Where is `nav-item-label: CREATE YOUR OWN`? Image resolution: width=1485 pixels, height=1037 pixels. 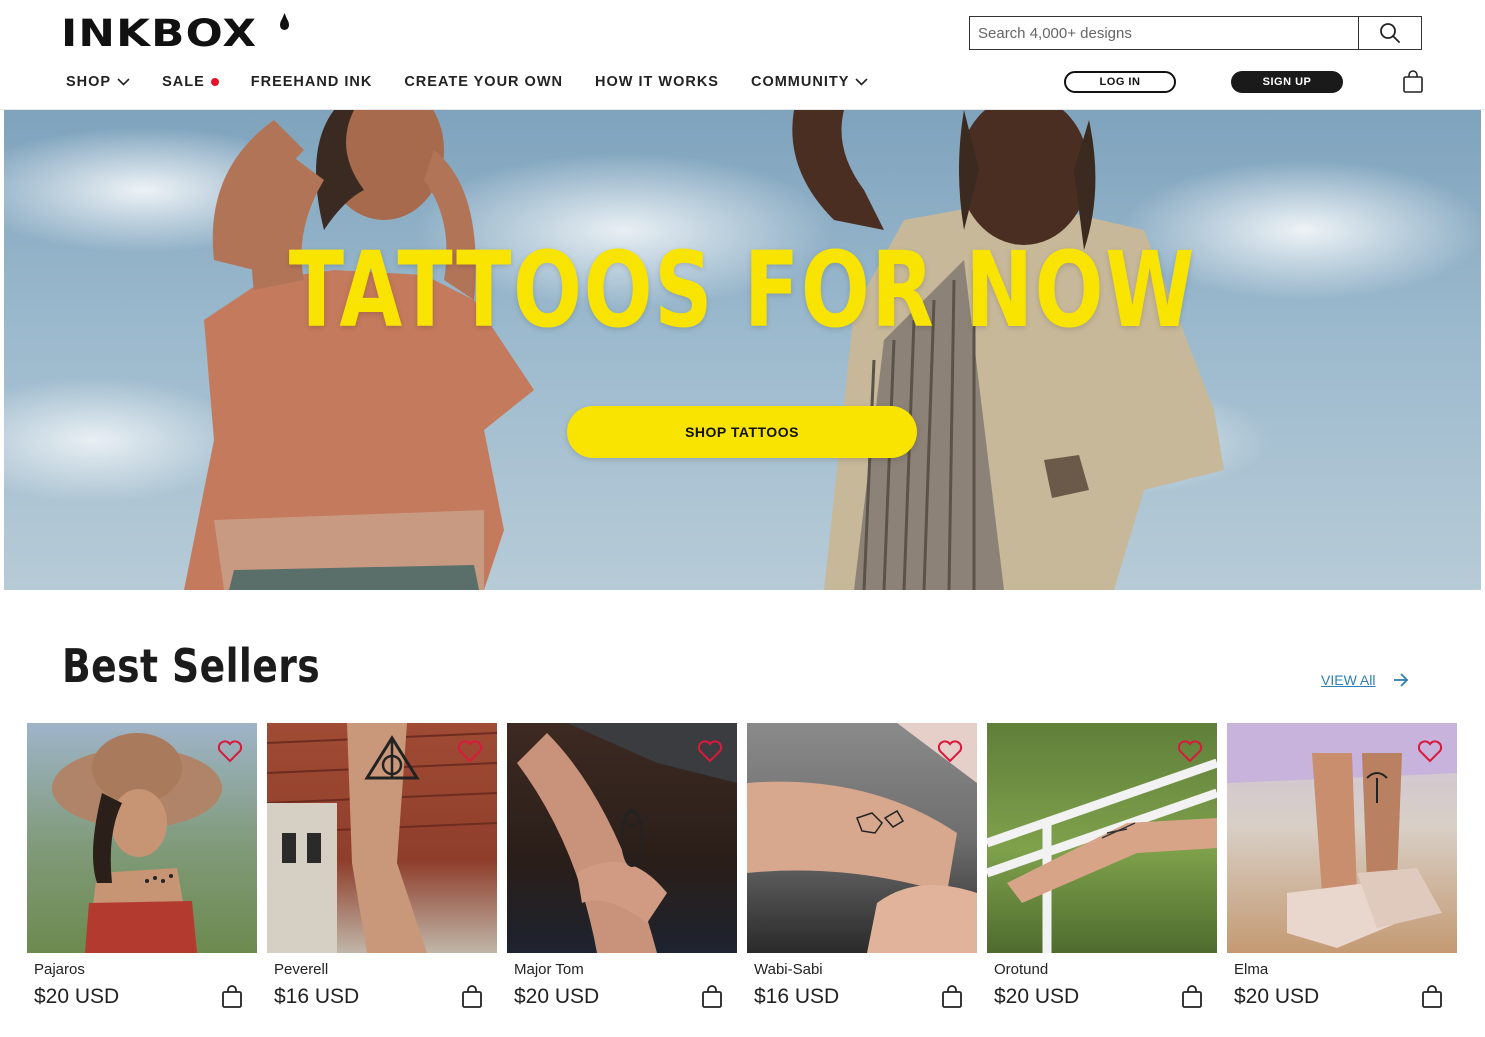 nav-item-label: CREATE YOUR OWN is located at coordinates (483, 82).